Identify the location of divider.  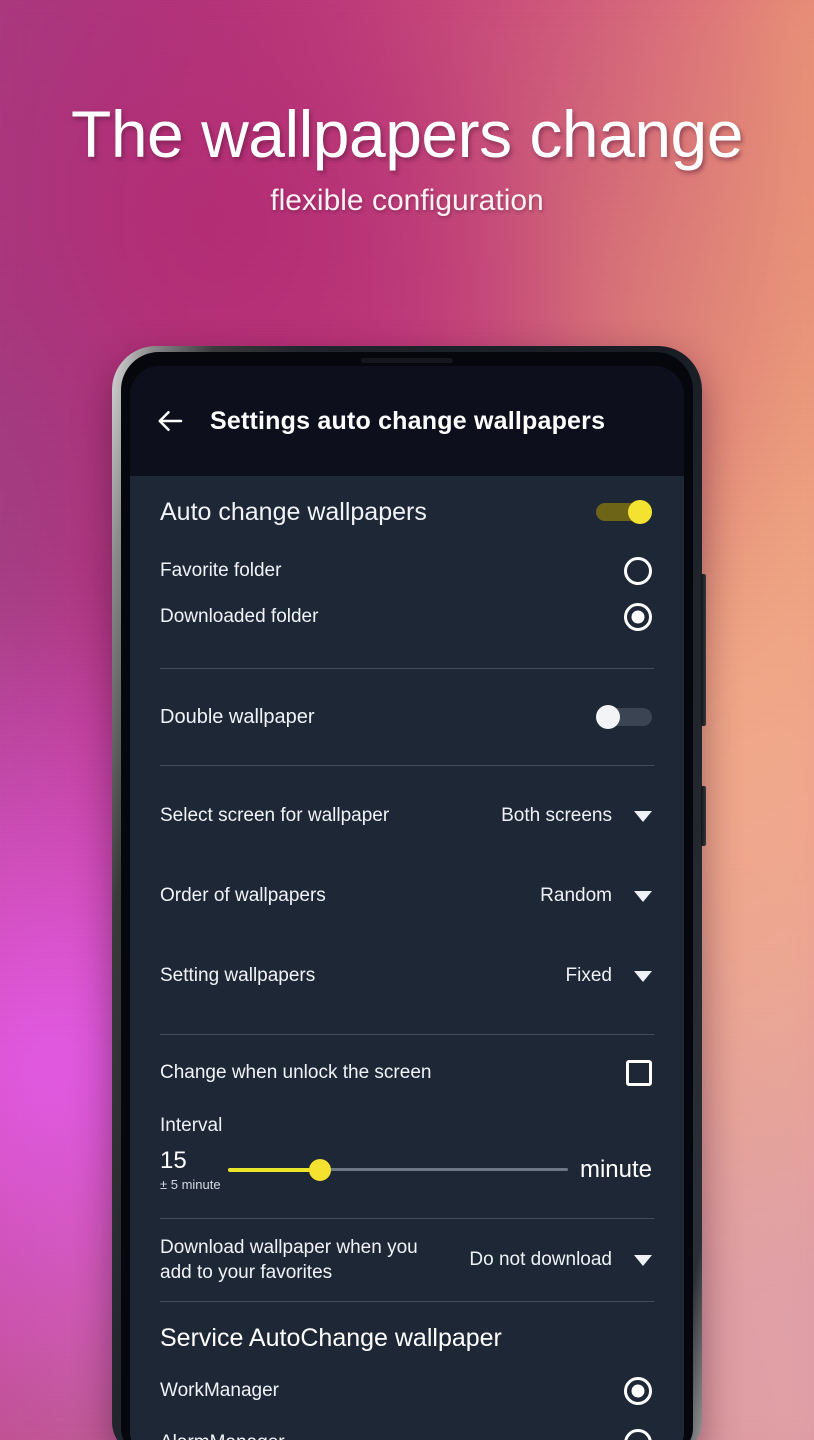
(407, 765).